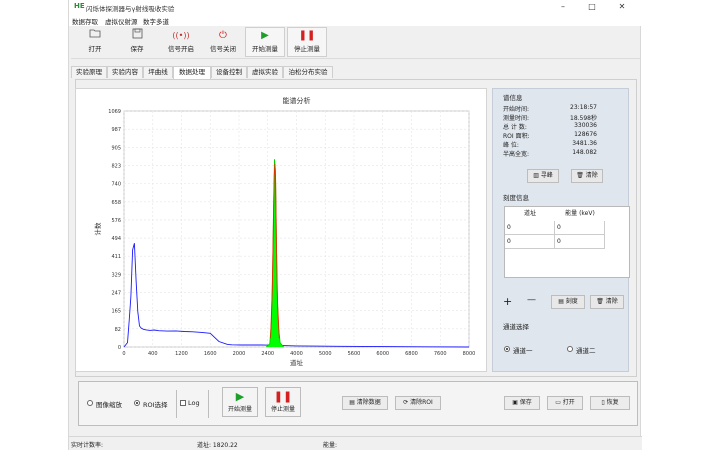  Describe the element at coordinates (563, 7) in the screenshot. I see `minimize-button: –` at that location.